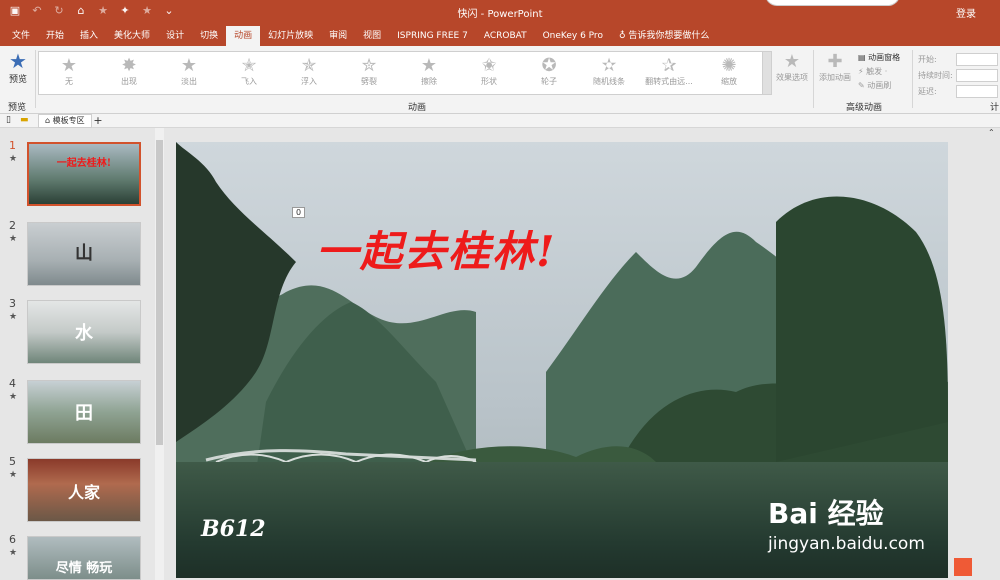 The height and width of the screenshot is (580, 1000). I want to click on thumbnail-scrollbar, so click(159, 354).